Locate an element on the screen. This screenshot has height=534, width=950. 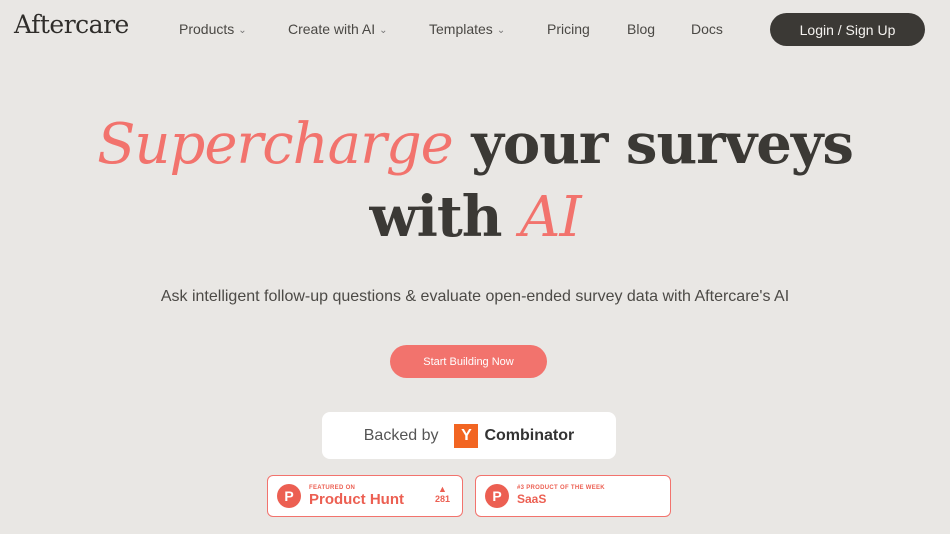
hero-title-text: with is located at coordinates (444, 217).